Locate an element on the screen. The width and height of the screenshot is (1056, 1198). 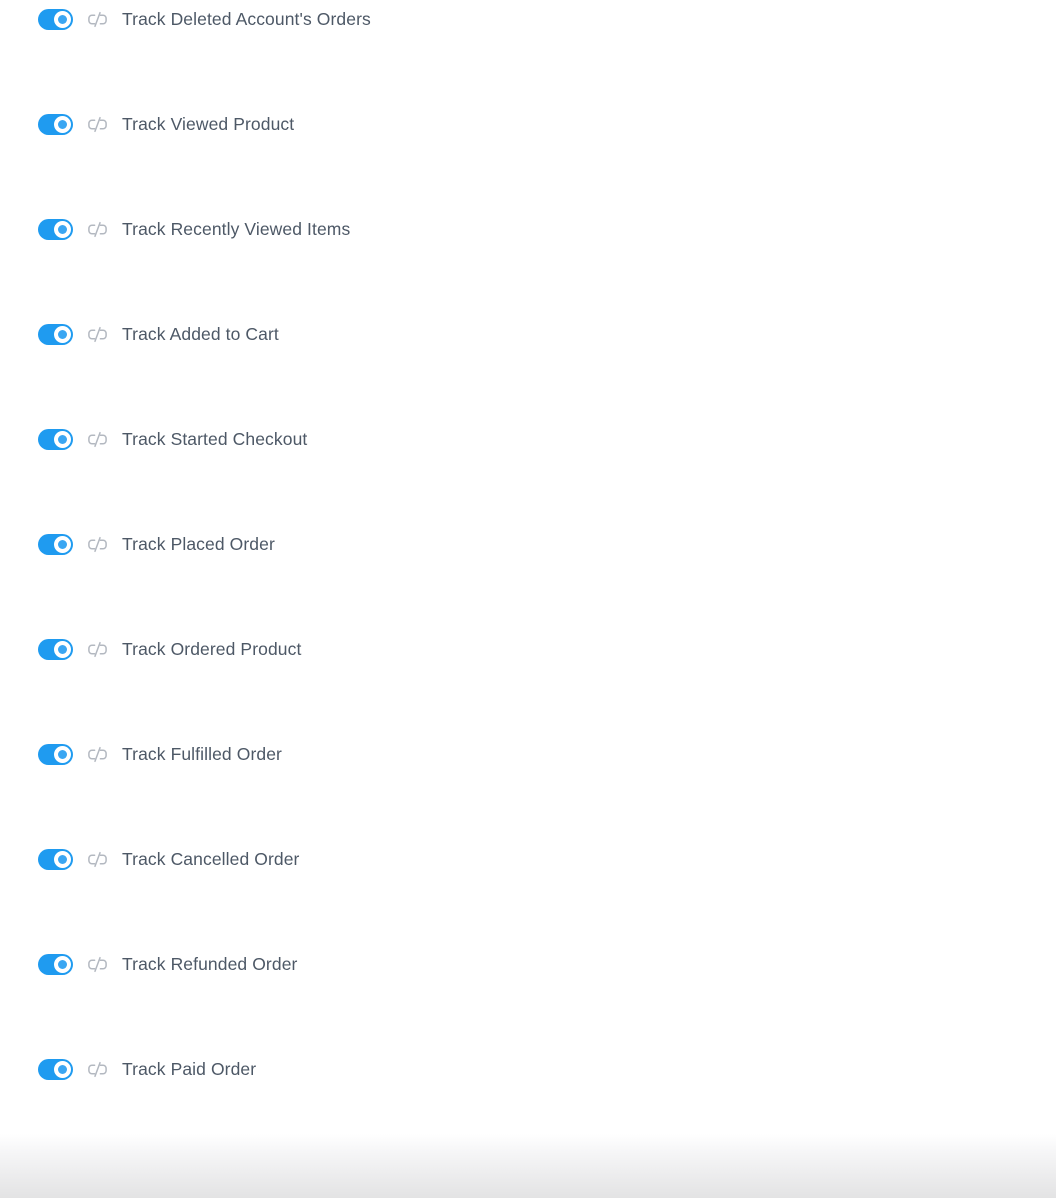
setting-row-label: Track Fulfilled Order is located at coordinates (202, 753).